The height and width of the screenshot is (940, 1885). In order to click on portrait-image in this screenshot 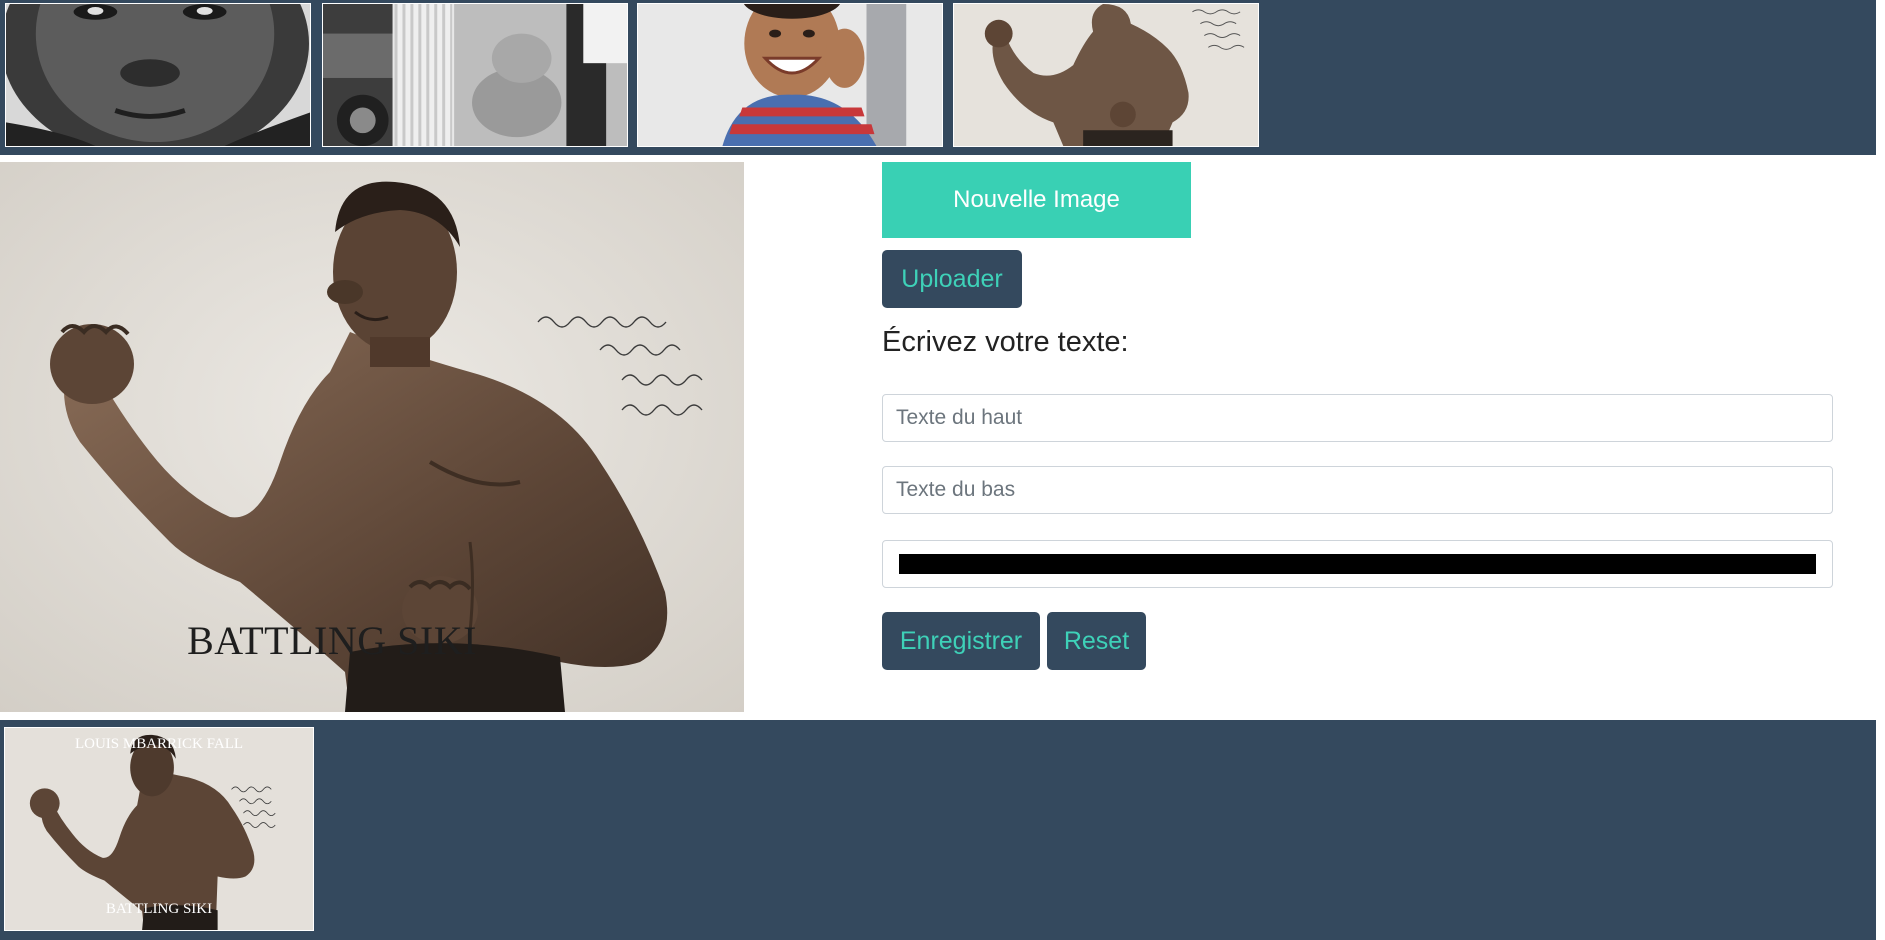, I will do `click(158, 75)`.